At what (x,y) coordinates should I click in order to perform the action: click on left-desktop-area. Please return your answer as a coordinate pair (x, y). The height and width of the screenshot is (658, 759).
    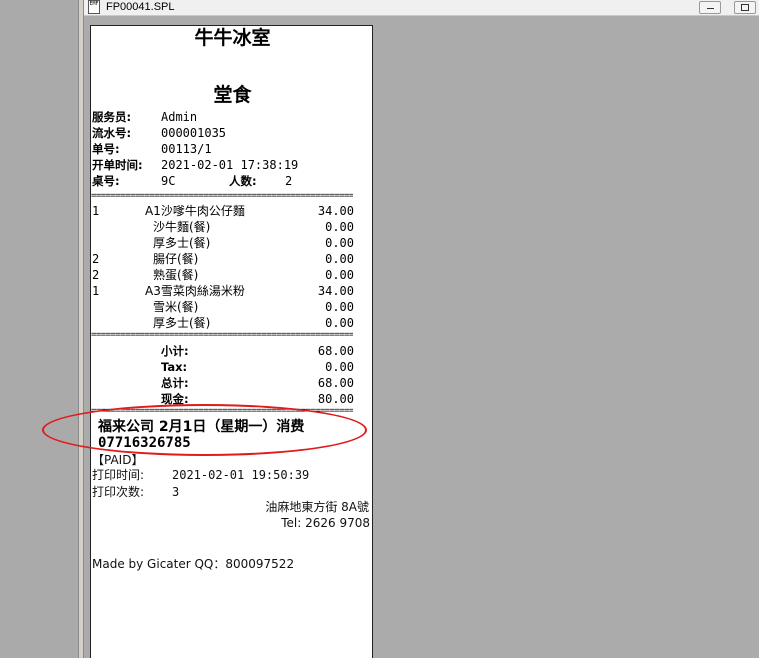
    Looking at the image, I should click on (39, 329).